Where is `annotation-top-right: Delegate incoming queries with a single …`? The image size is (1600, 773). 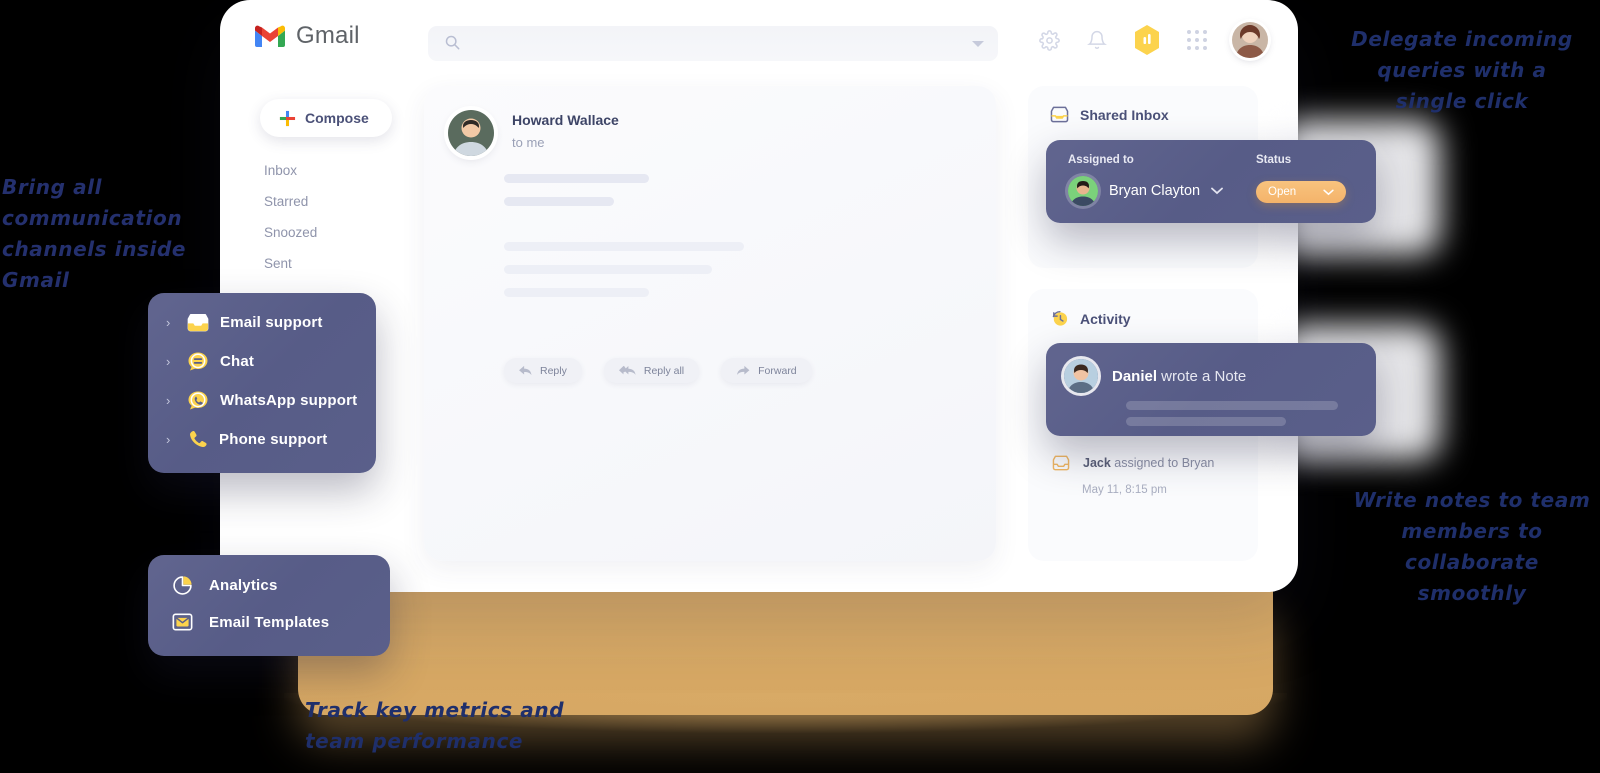
annotation-top-right: Delegate incoming queries with a single … is located at coordinates (1462, 70).